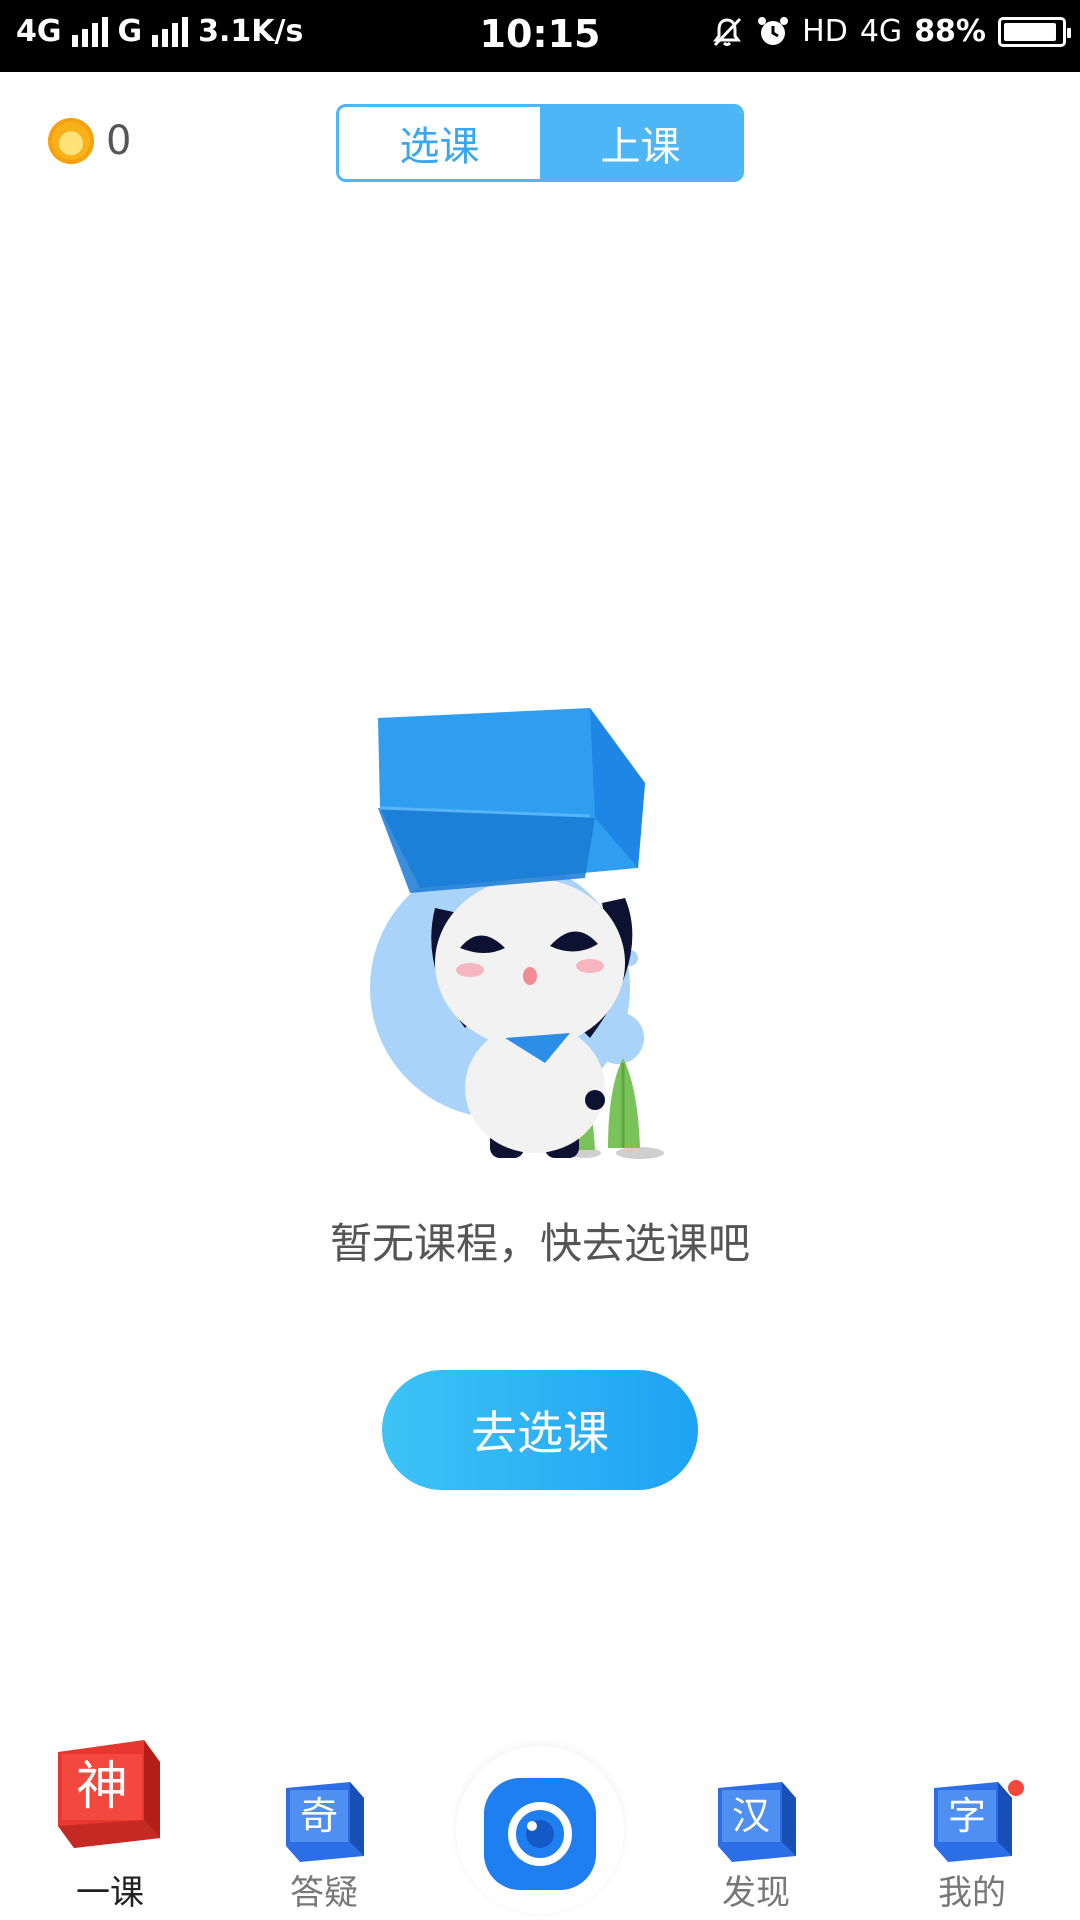  I want to click on svg-text: 神, so click(102, 1787).